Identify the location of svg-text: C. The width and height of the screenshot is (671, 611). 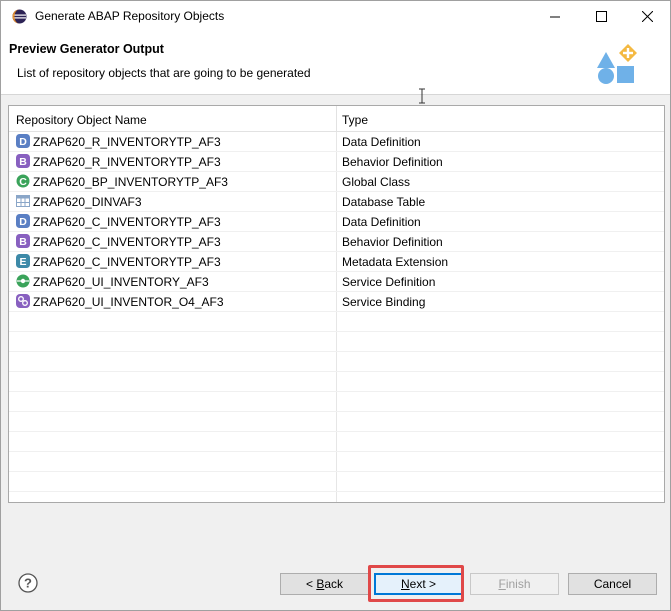
(23, 182).